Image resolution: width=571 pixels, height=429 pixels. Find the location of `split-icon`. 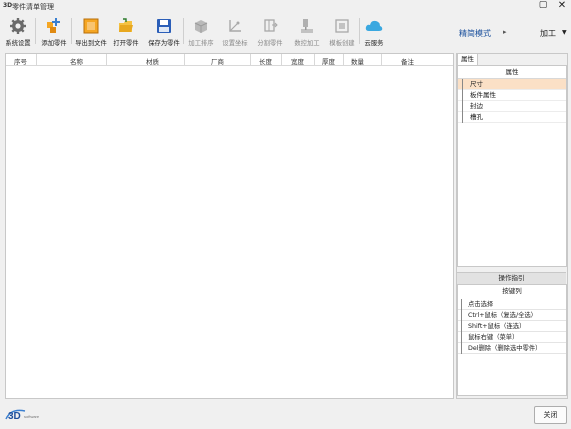

split-icon is located at coordinates (271, 25).